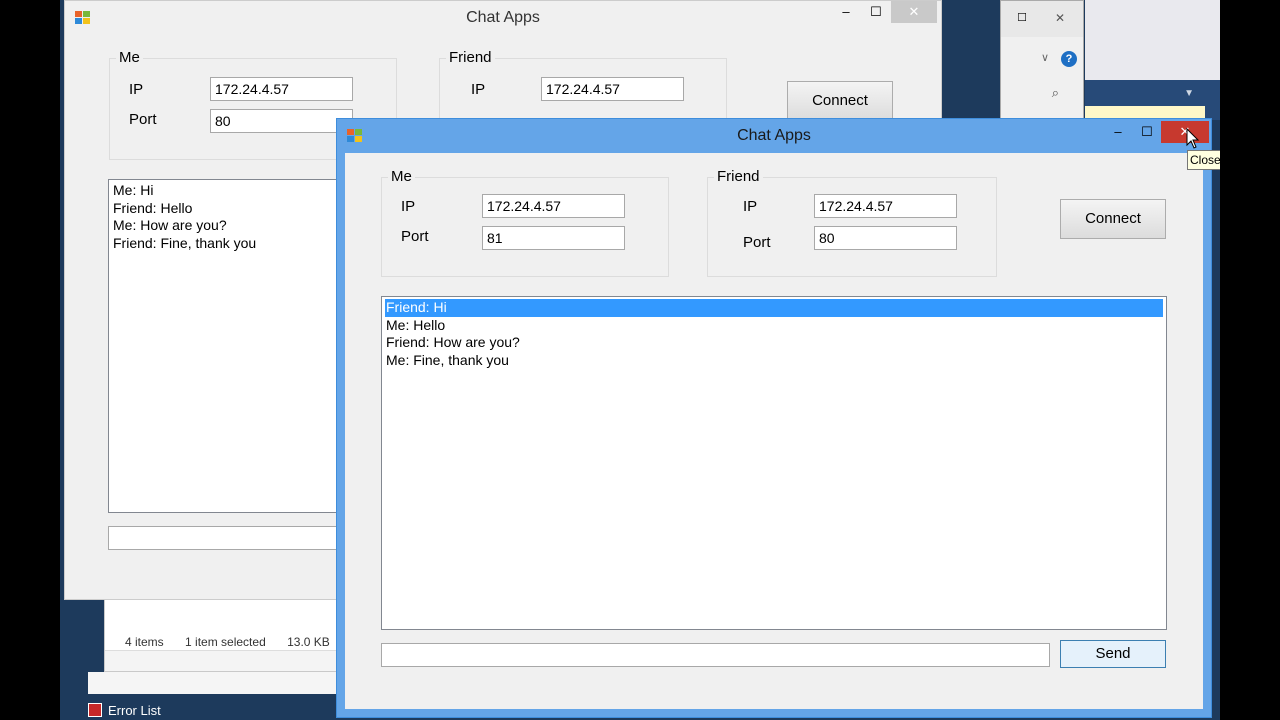 This screenshot has height=720, width=1280. What do you see at coordinates (228, 191) in the screenshot?
I see `message-item: Me: Hi` at bounding box center [228, 191].